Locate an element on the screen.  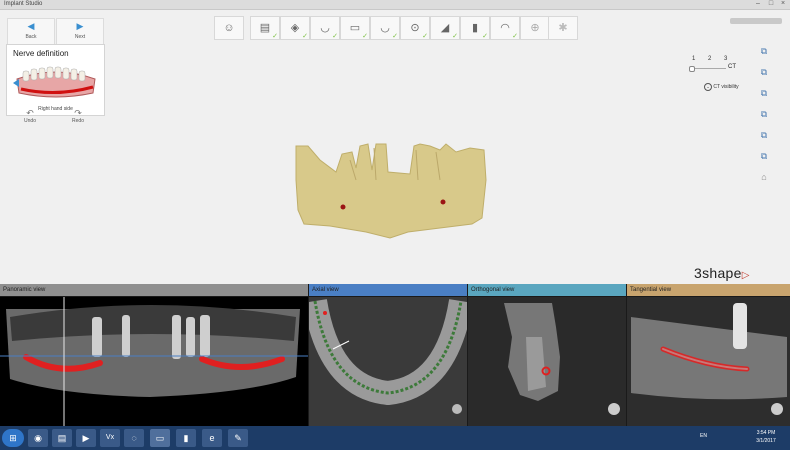
brand-logo: 3shape▷ is located at coordinates (722, 273).